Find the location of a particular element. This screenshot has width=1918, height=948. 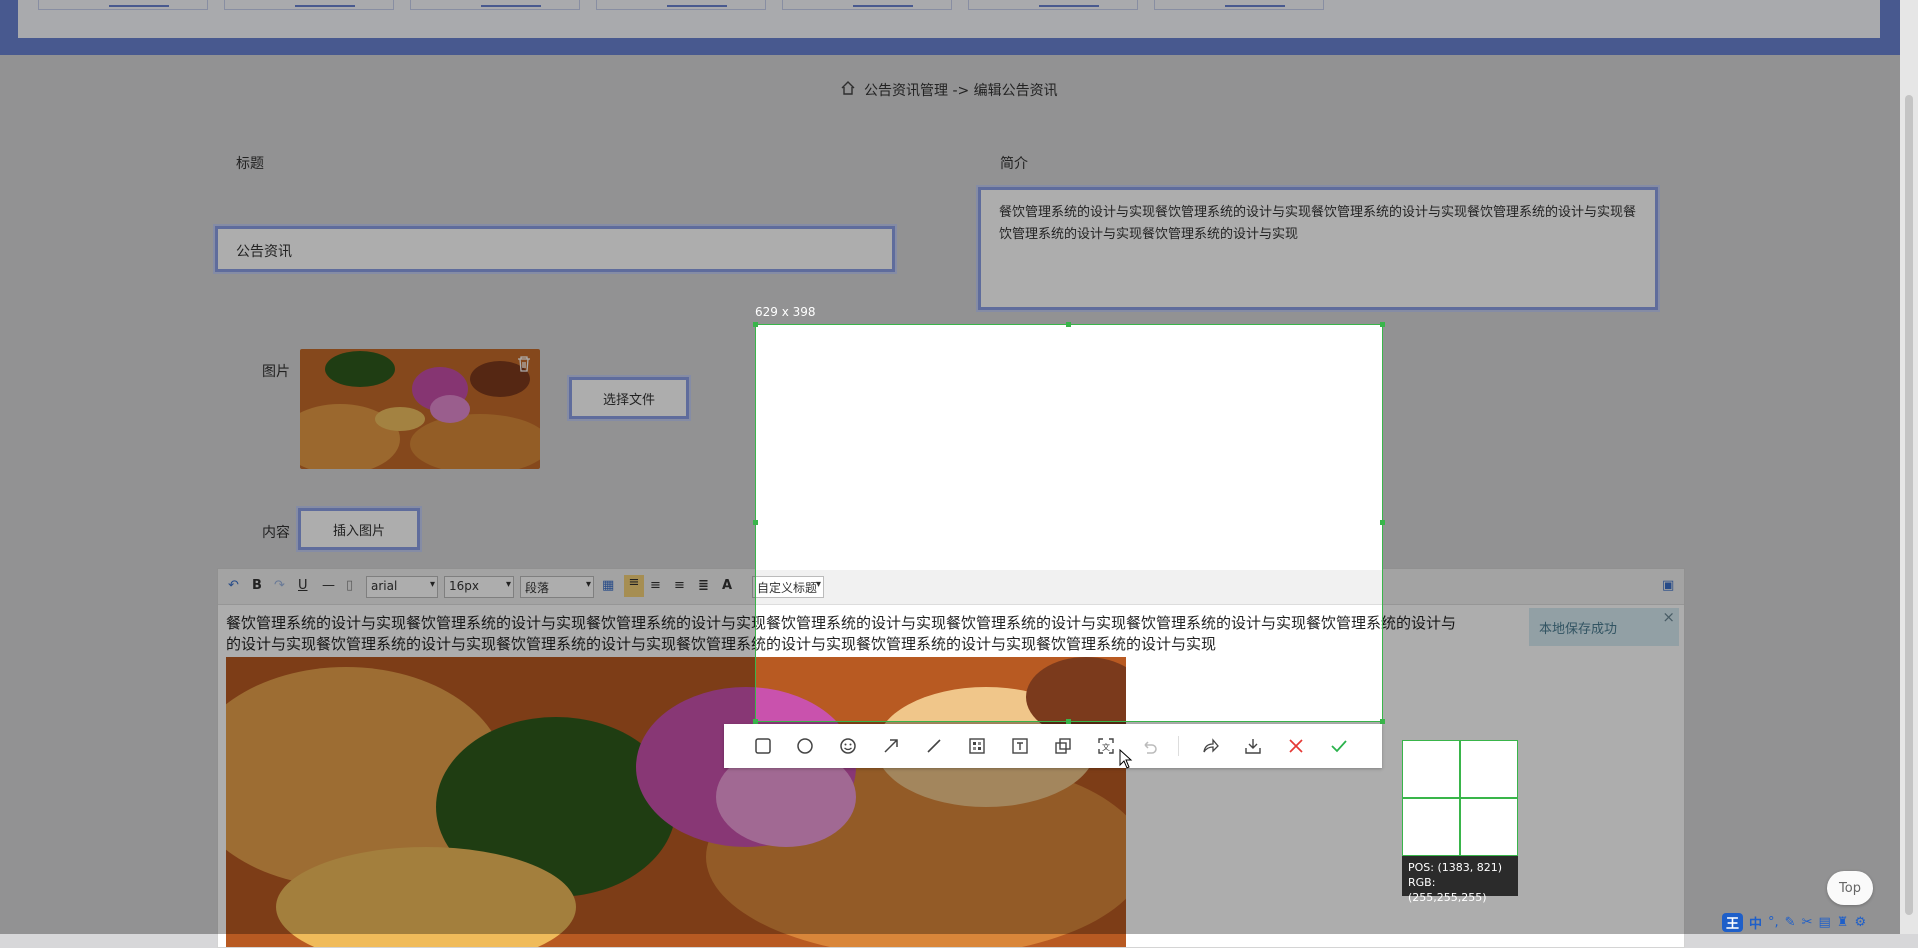

magnifier-info: POS: (1383, 821) RGB: (255,255,255) is located at coordinates (1460, 880).